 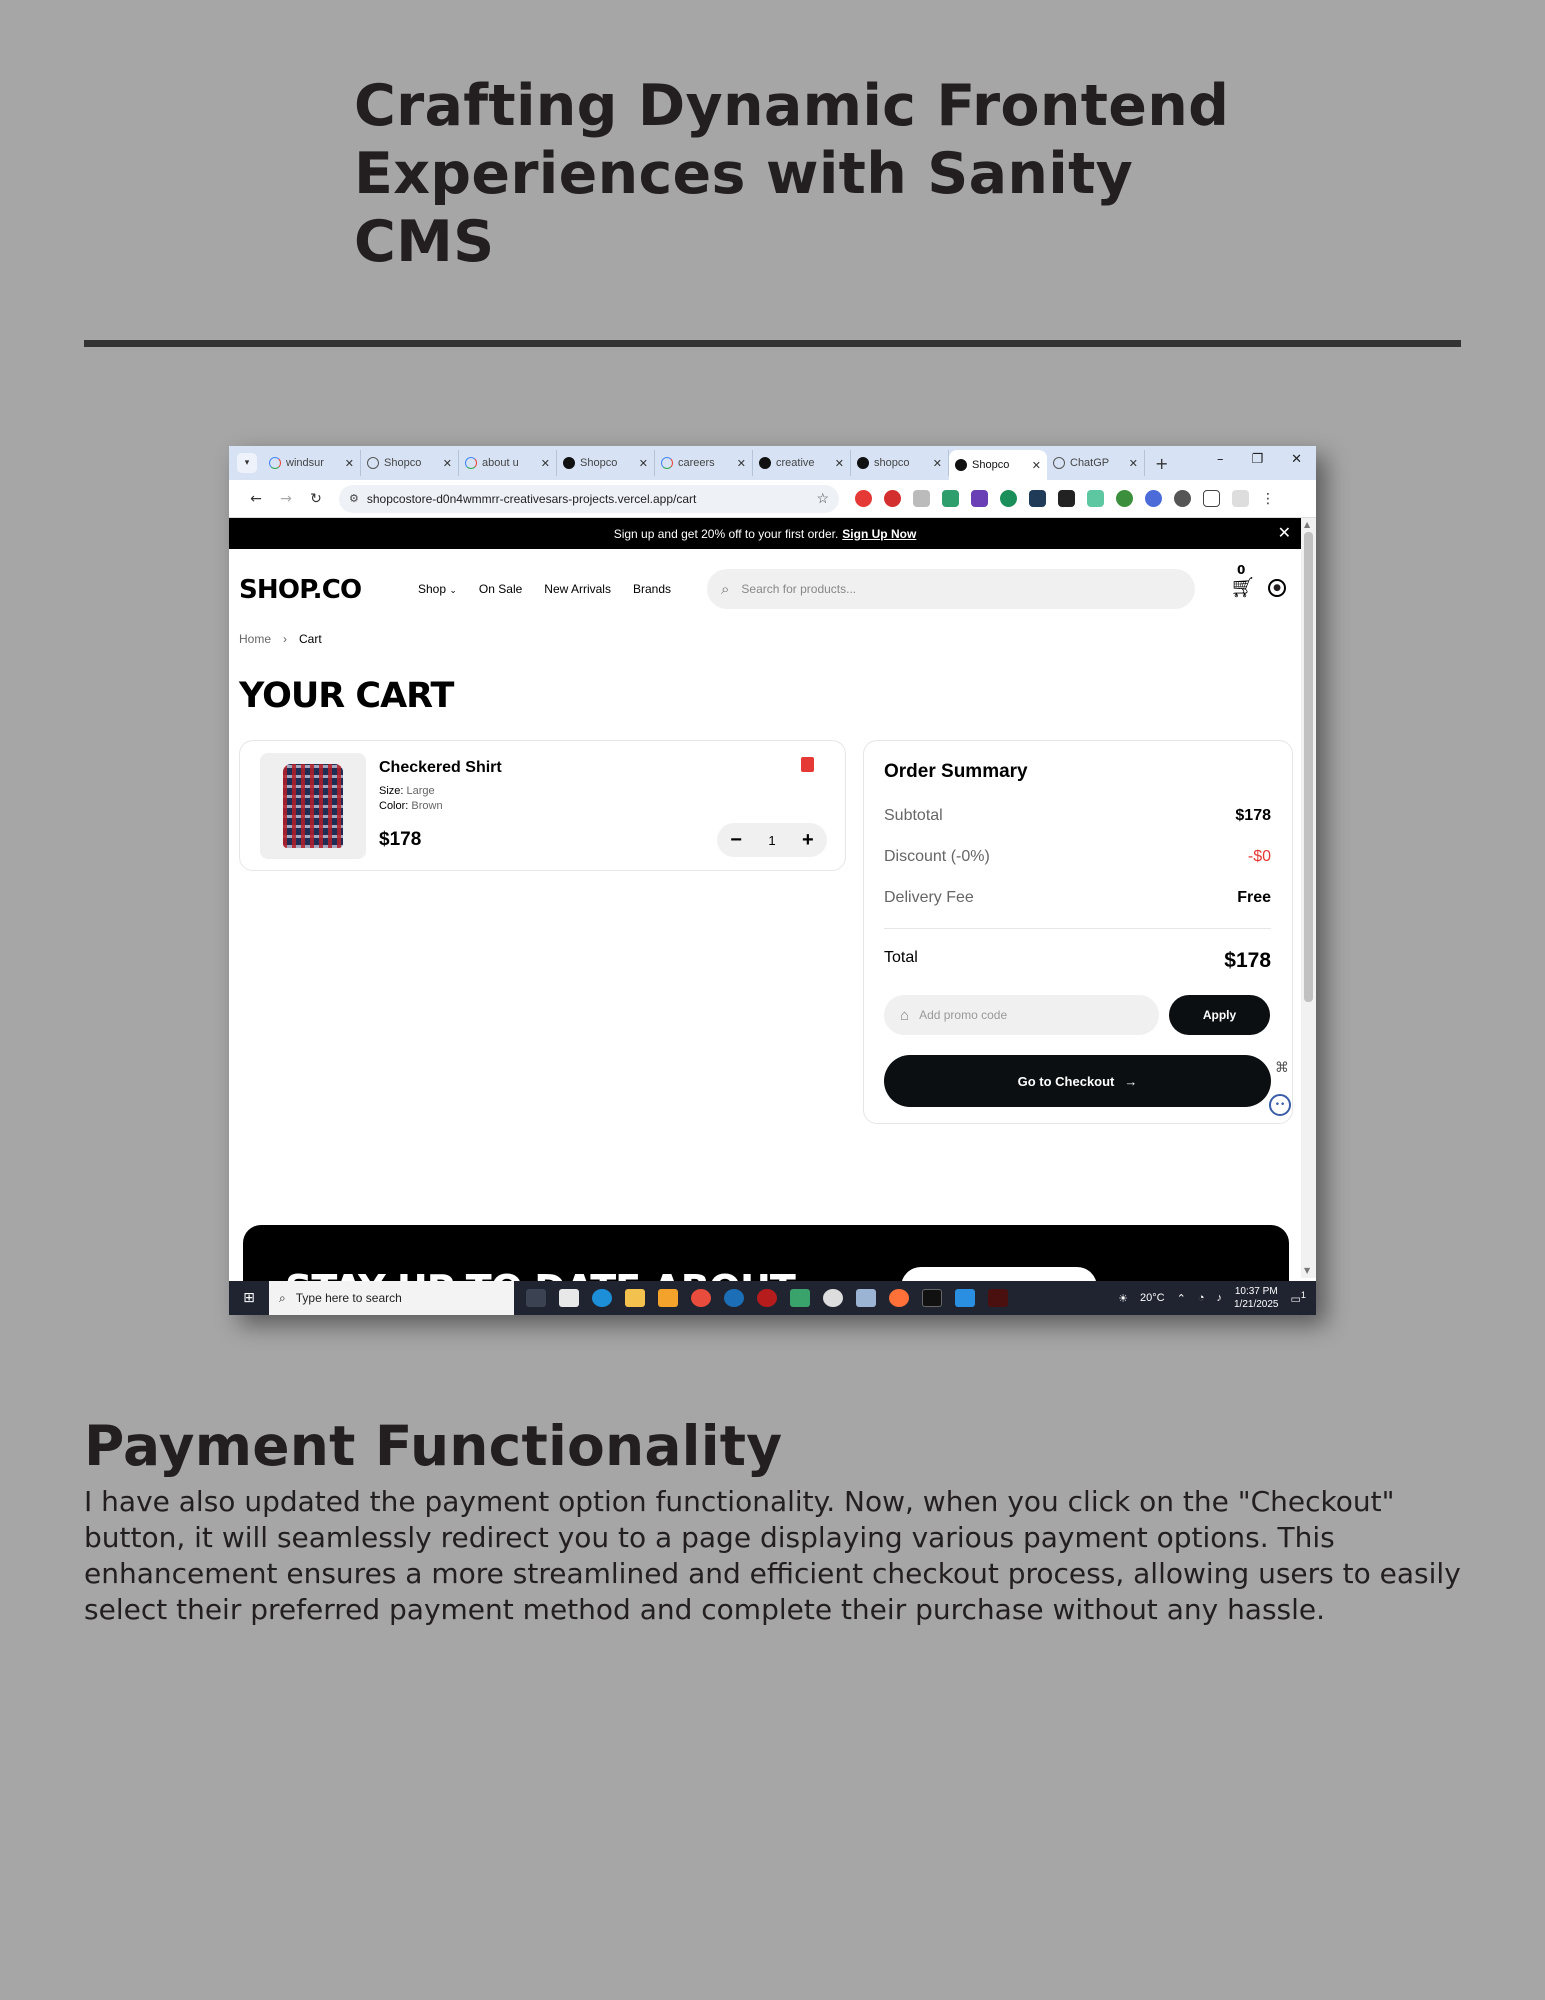 What do you see at coordinates (1077, 1081) in the screenshot?
I see `go-to-checkout-button: Go to Checkout →` at bounding box center [1077, 1081].